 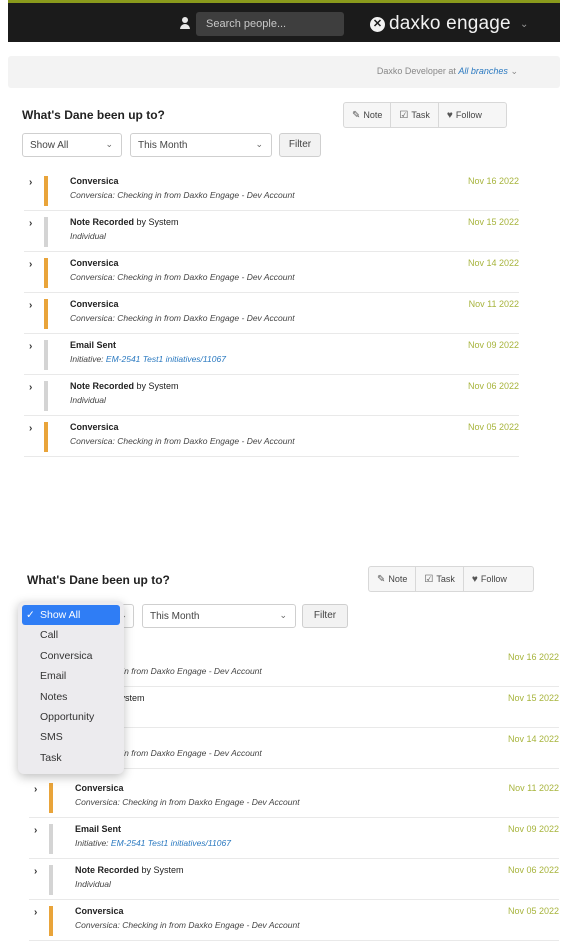 What do you see at coordinates (71, 758) in the screenshot?
I see `dropdown-option-task: Task` at bounding box center [71, 758].